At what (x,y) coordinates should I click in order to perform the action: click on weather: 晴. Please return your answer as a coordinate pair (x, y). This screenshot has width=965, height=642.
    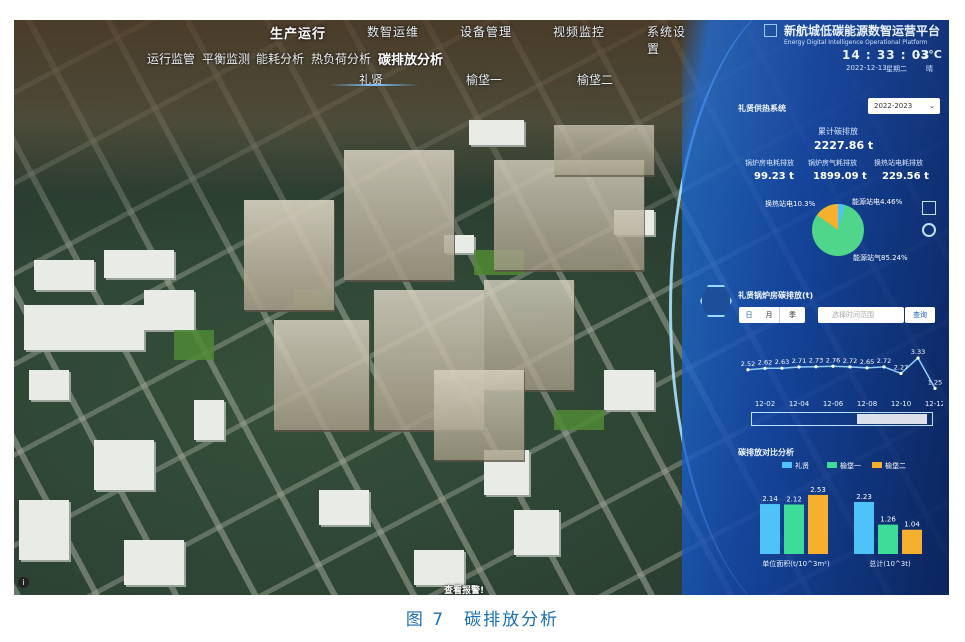
    Looking at the image, I should click on (929, 69).